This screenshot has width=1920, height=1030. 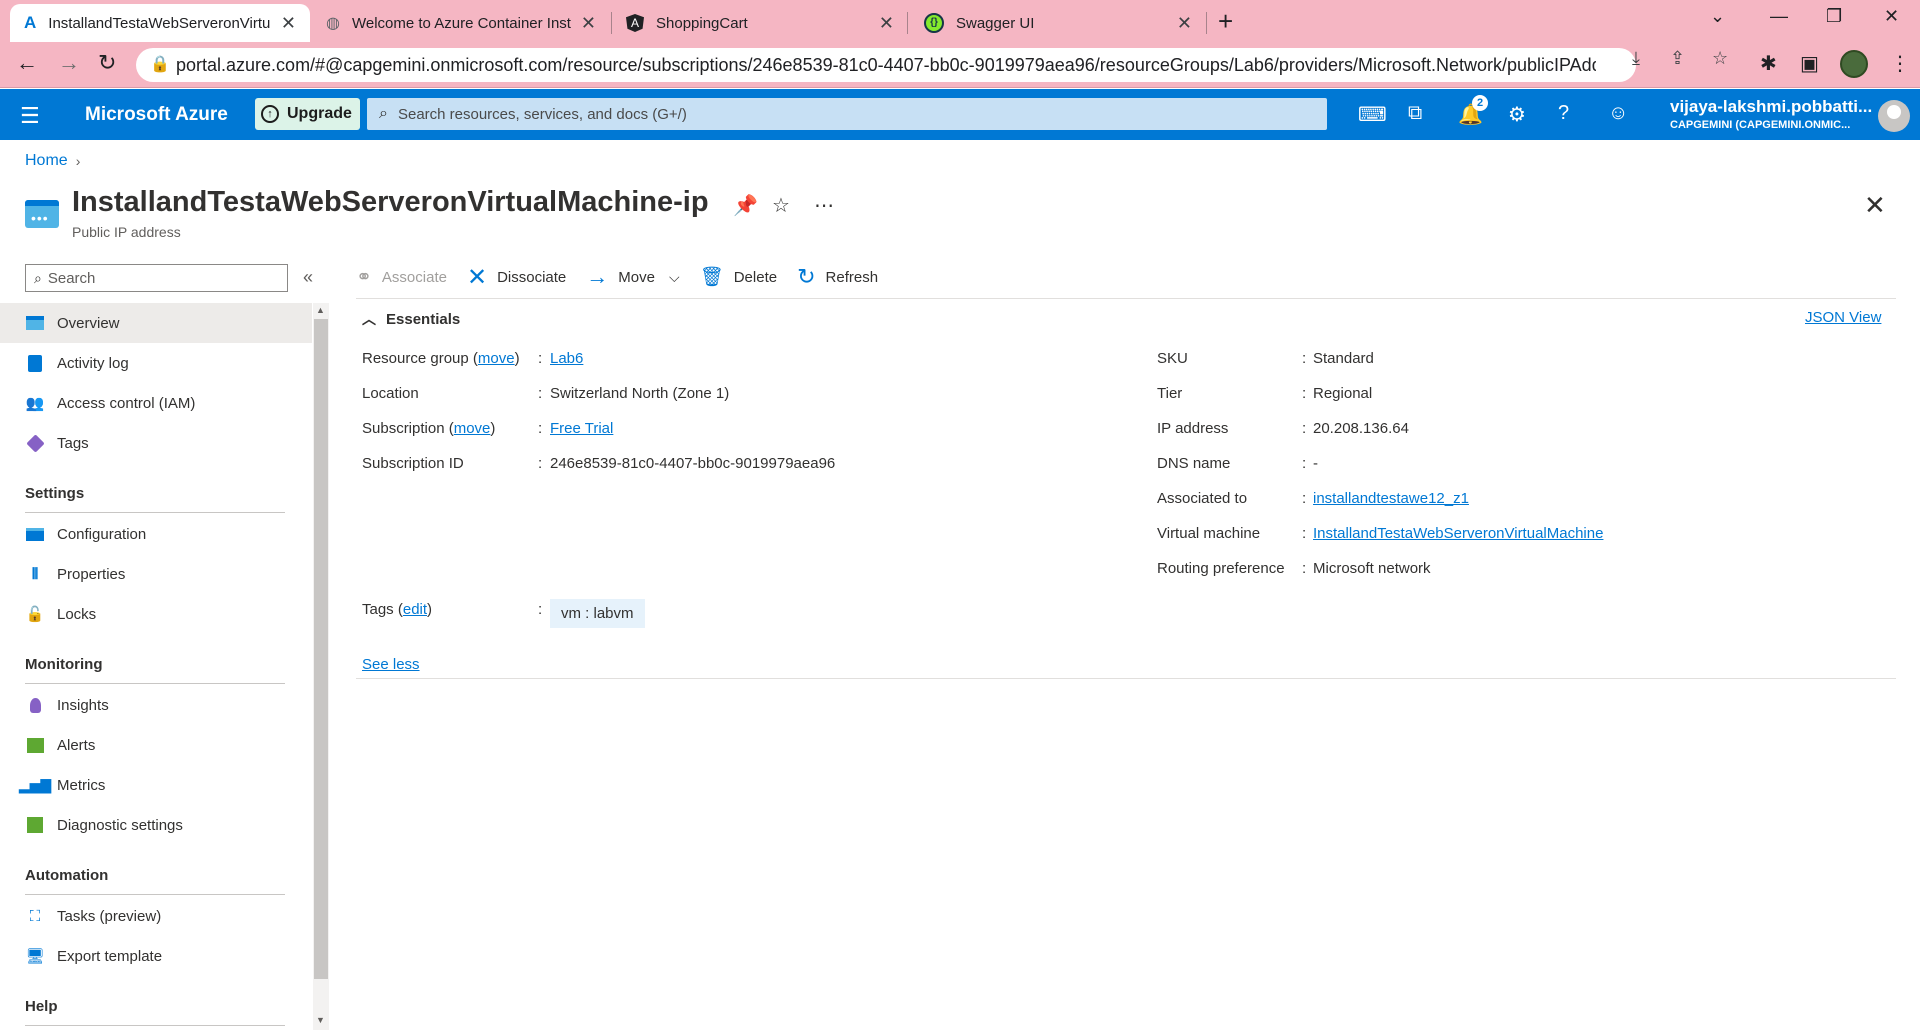 I want to click on favorite-star-icon: ☆, so click(x=781, y=205).